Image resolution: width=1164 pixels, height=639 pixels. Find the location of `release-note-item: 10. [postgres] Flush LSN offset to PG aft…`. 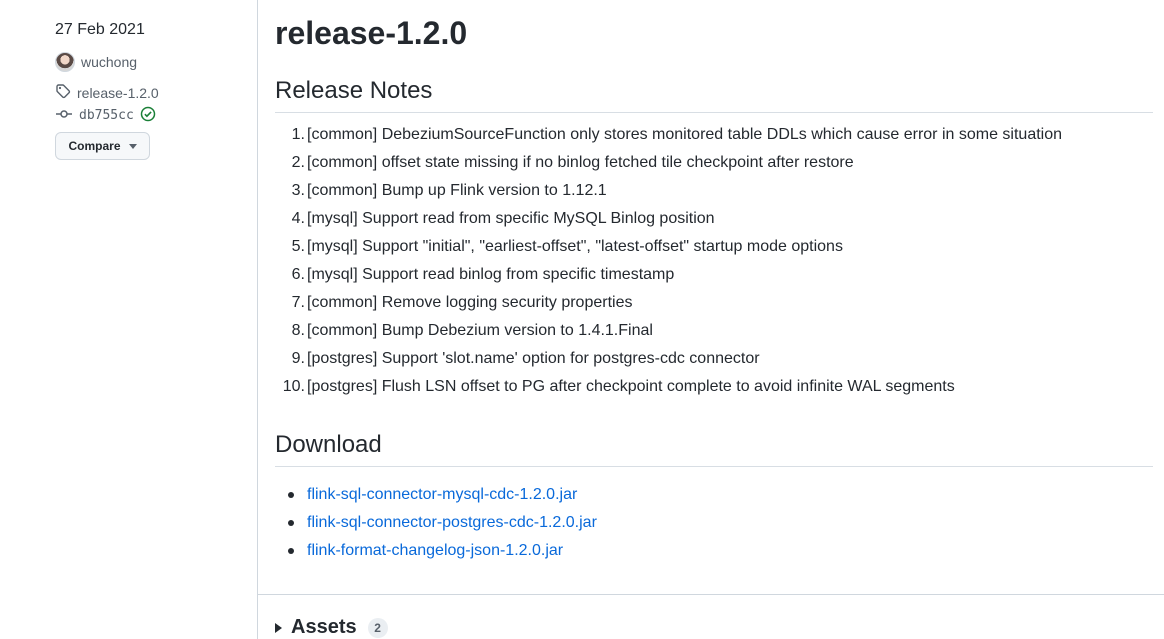

release-note-item: 10. [postgres] Flush LSN offset to PG aft… is located at coordinates (715, 387).